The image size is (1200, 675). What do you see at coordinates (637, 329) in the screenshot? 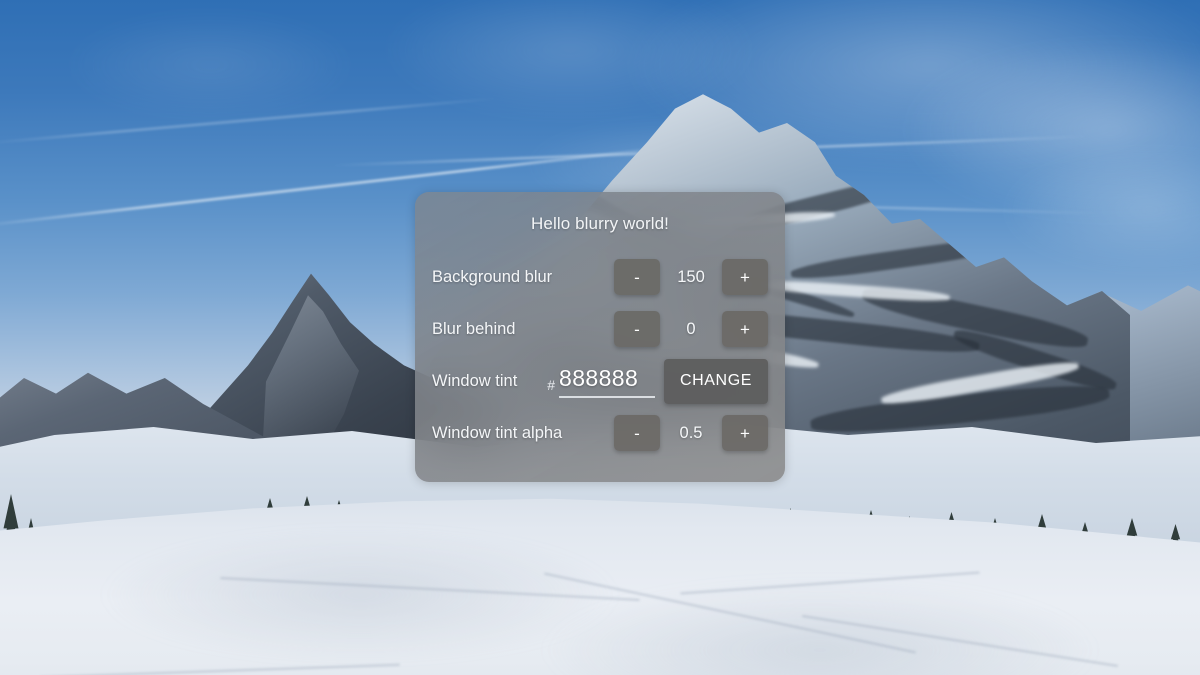
I see `blur-behind-decrement-button: -` at bounding box center [637, 329].